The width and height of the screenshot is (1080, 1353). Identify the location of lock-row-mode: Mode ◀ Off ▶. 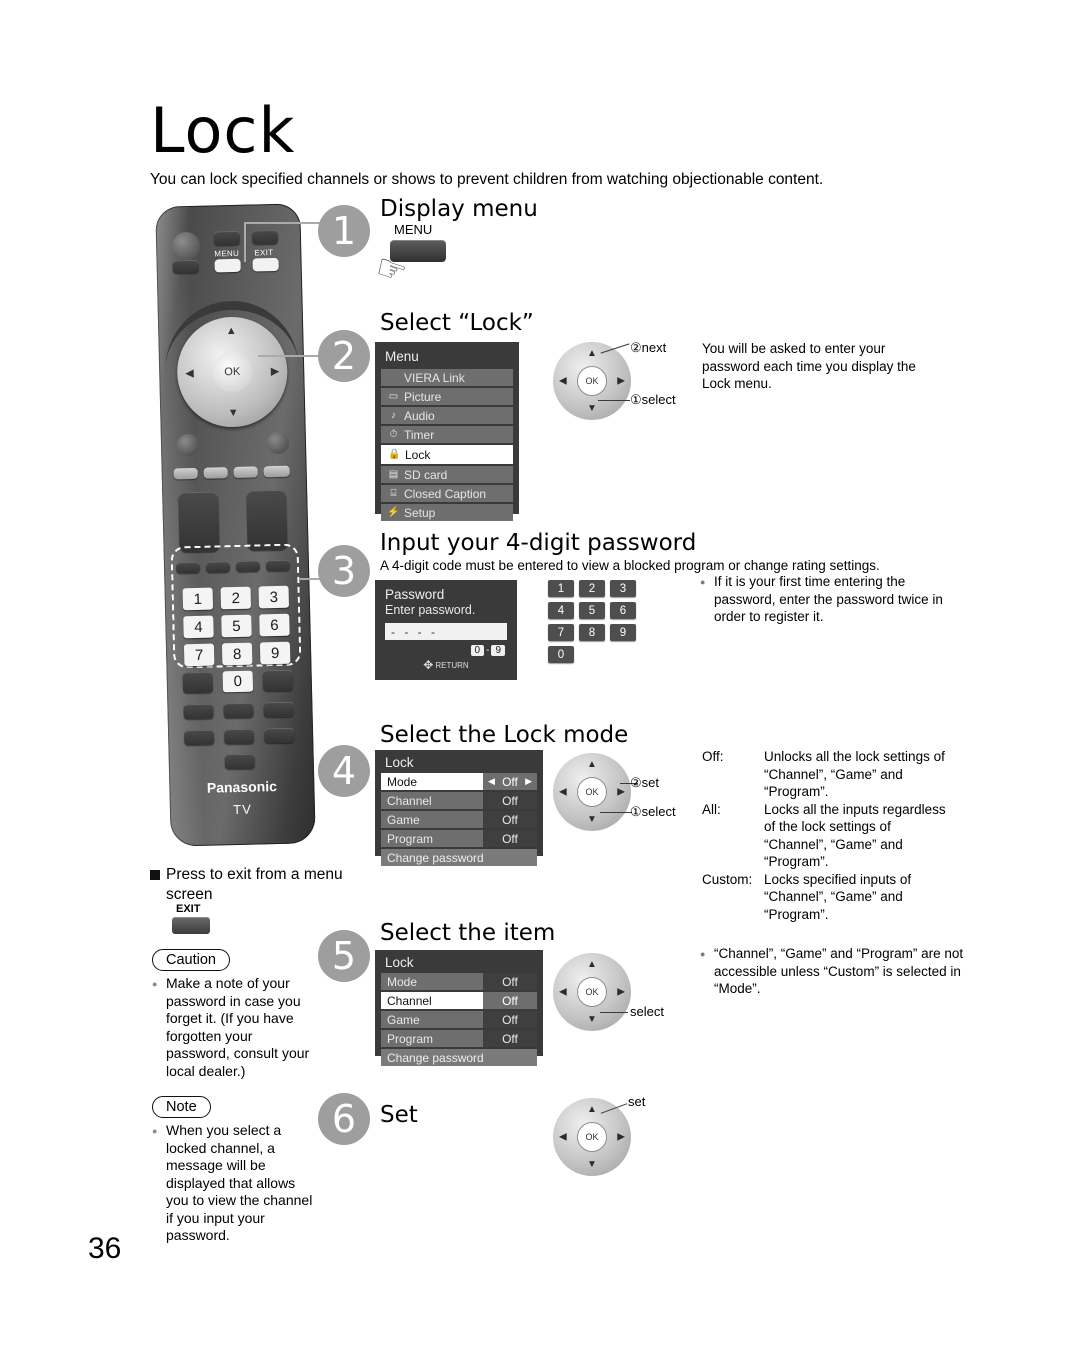
(459, 781).